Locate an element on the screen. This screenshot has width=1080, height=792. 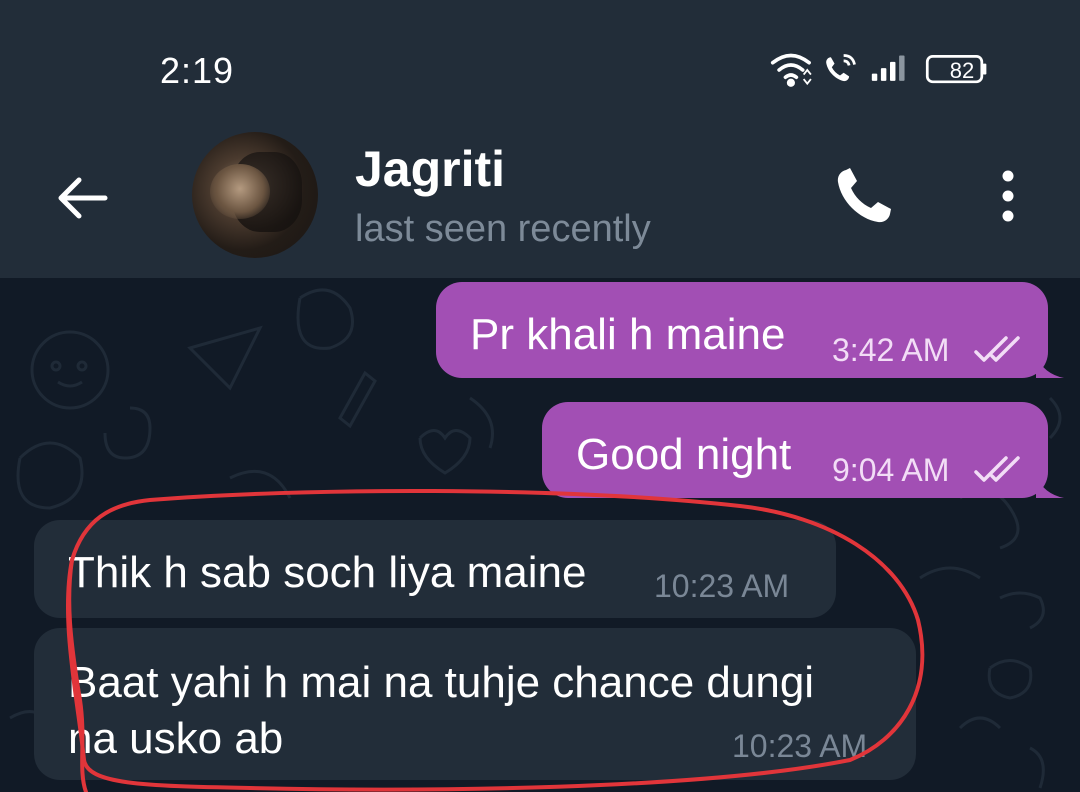
outgoing-message: Pr khali h maine 3:42 AM is located at coordinates (742, 330).